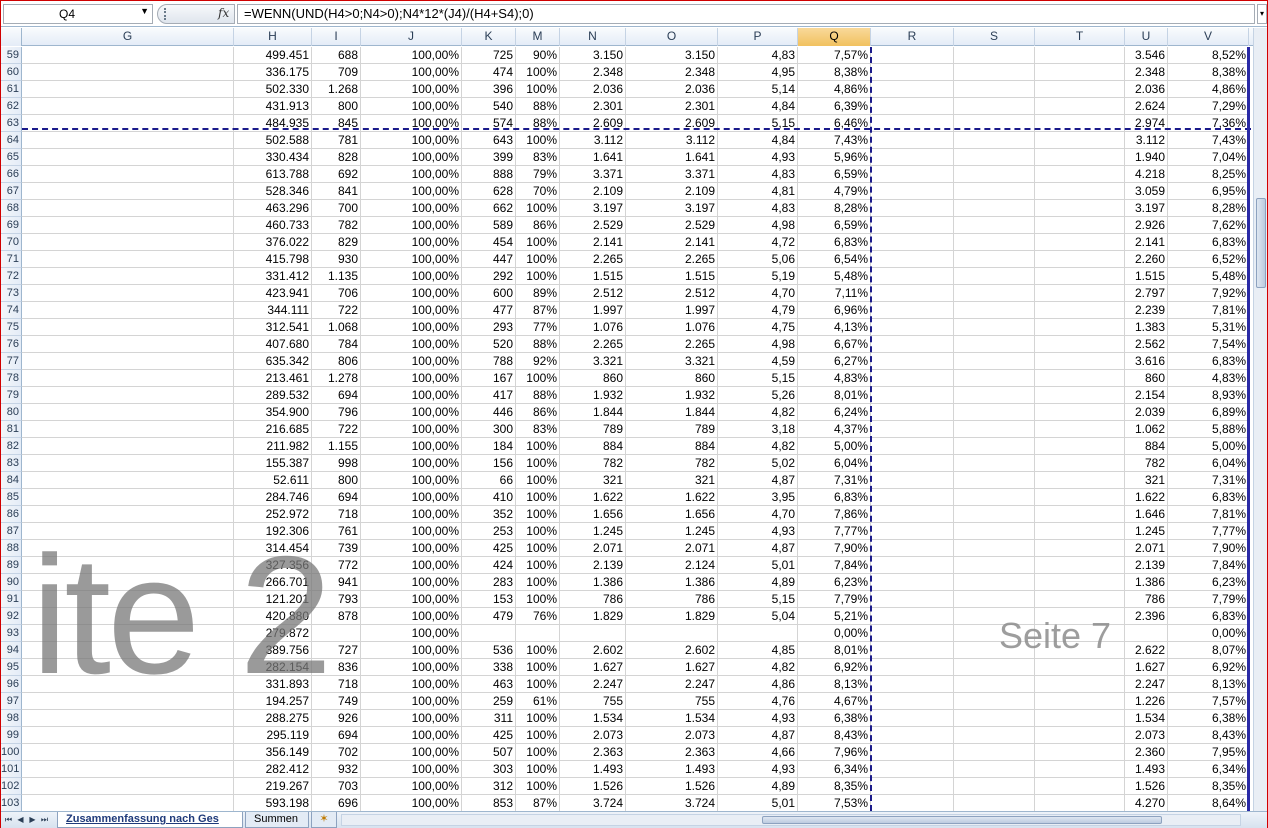 Image resolution: width=1268 pixels, height=828 pixels. I want to click on cell-q: 6,24%, so click(834, 412).